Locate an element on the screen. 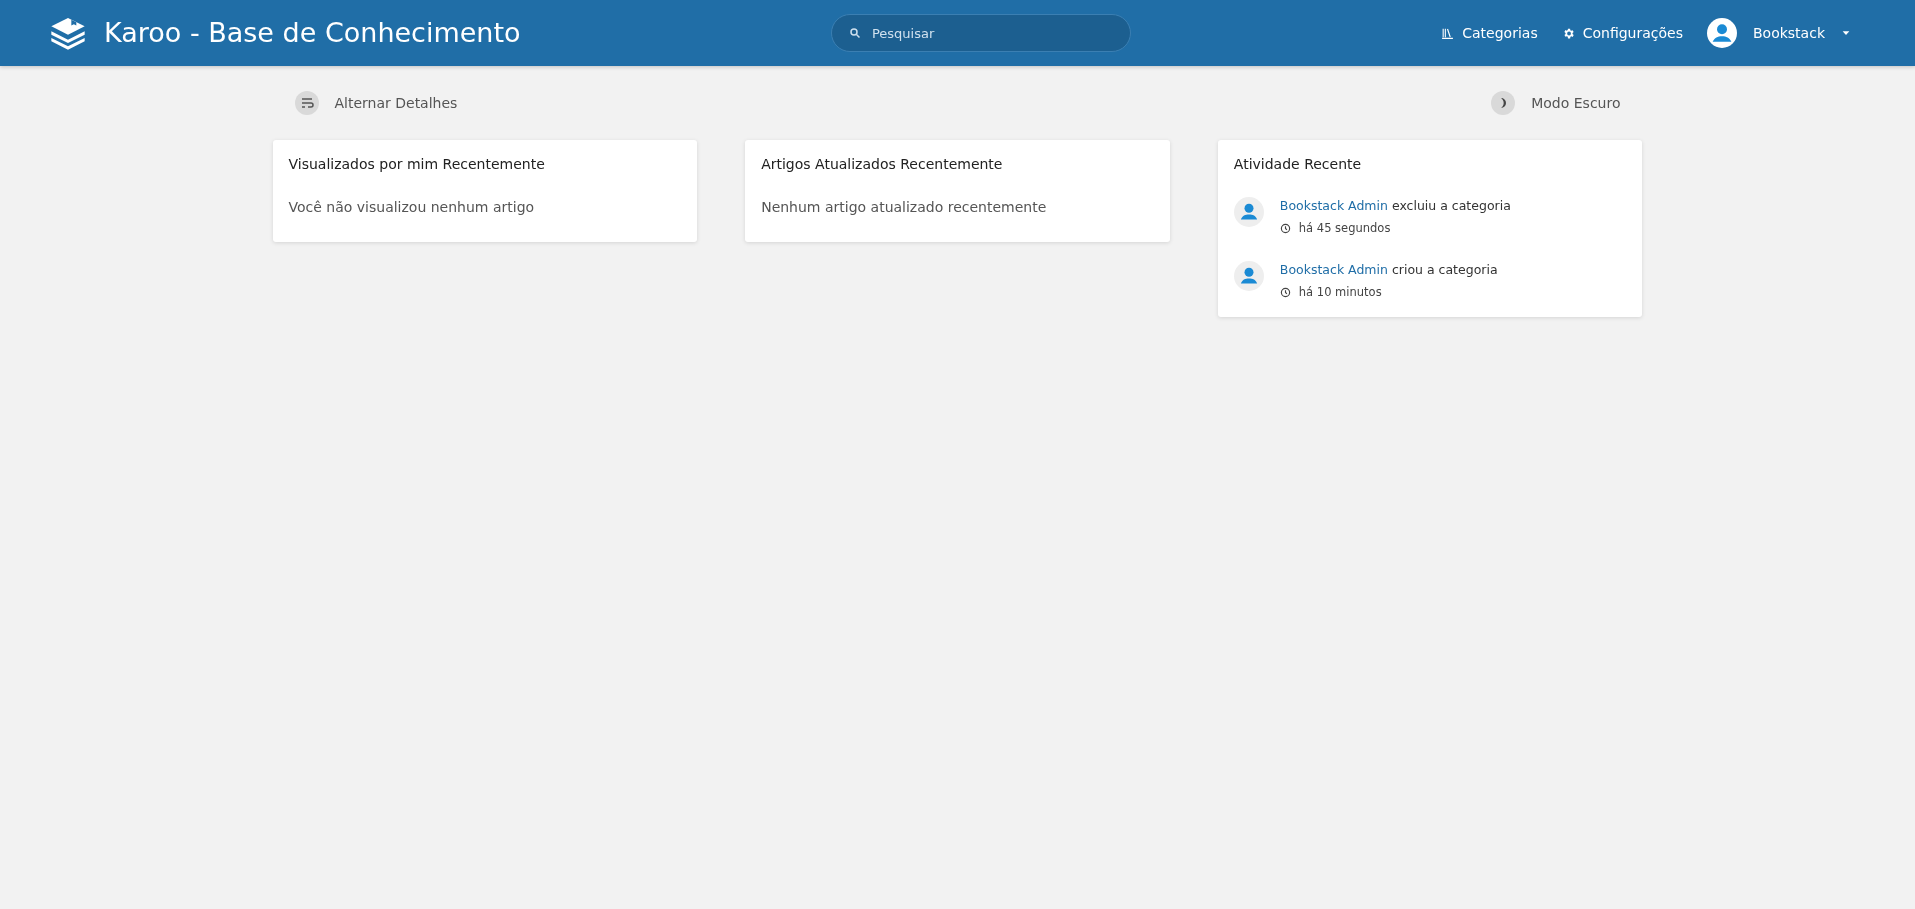 Image resolution: width=1915 pixels, height=909 pixels. empty-message: Você não visualizou nenhum artigo is located at coordinates (412, 207).